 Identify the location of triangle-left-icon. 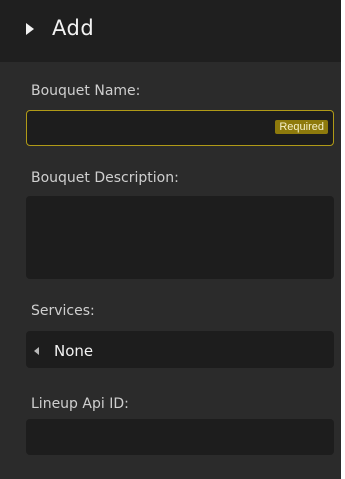
(36, 351).